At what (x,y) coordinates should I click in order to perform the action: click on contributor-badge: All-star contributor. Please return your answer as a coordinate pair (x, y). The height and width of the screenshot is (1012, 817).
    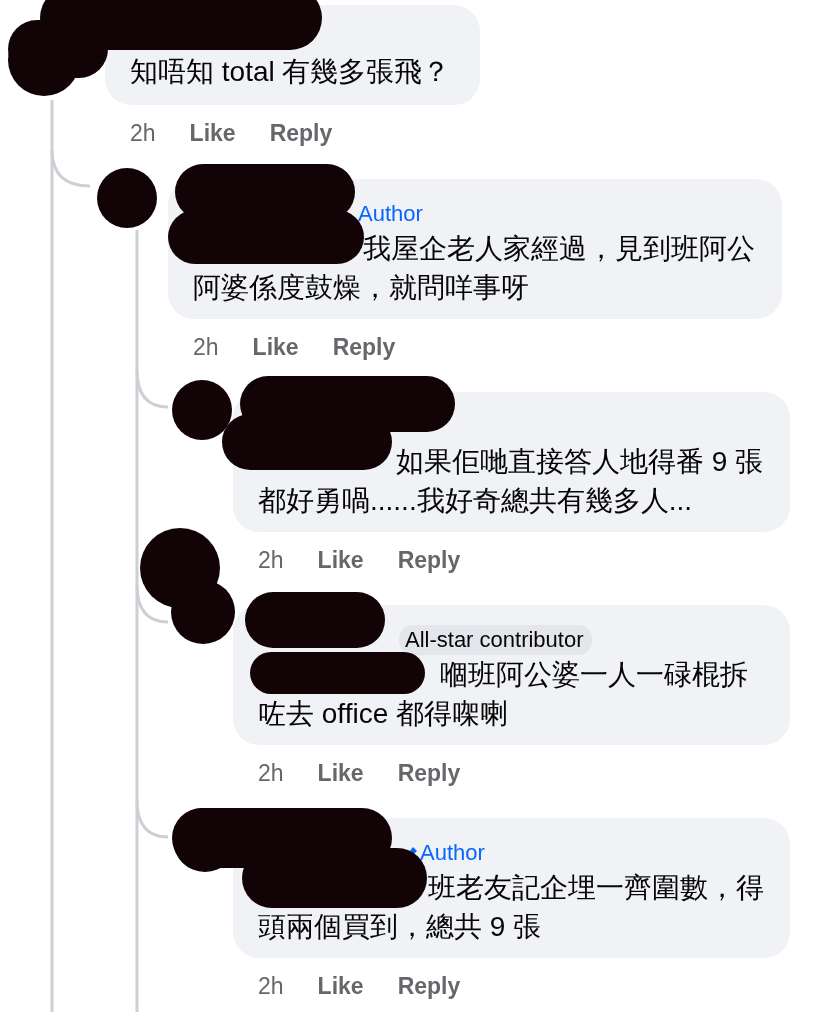
    Looking at the image, I should click on (495, 640).